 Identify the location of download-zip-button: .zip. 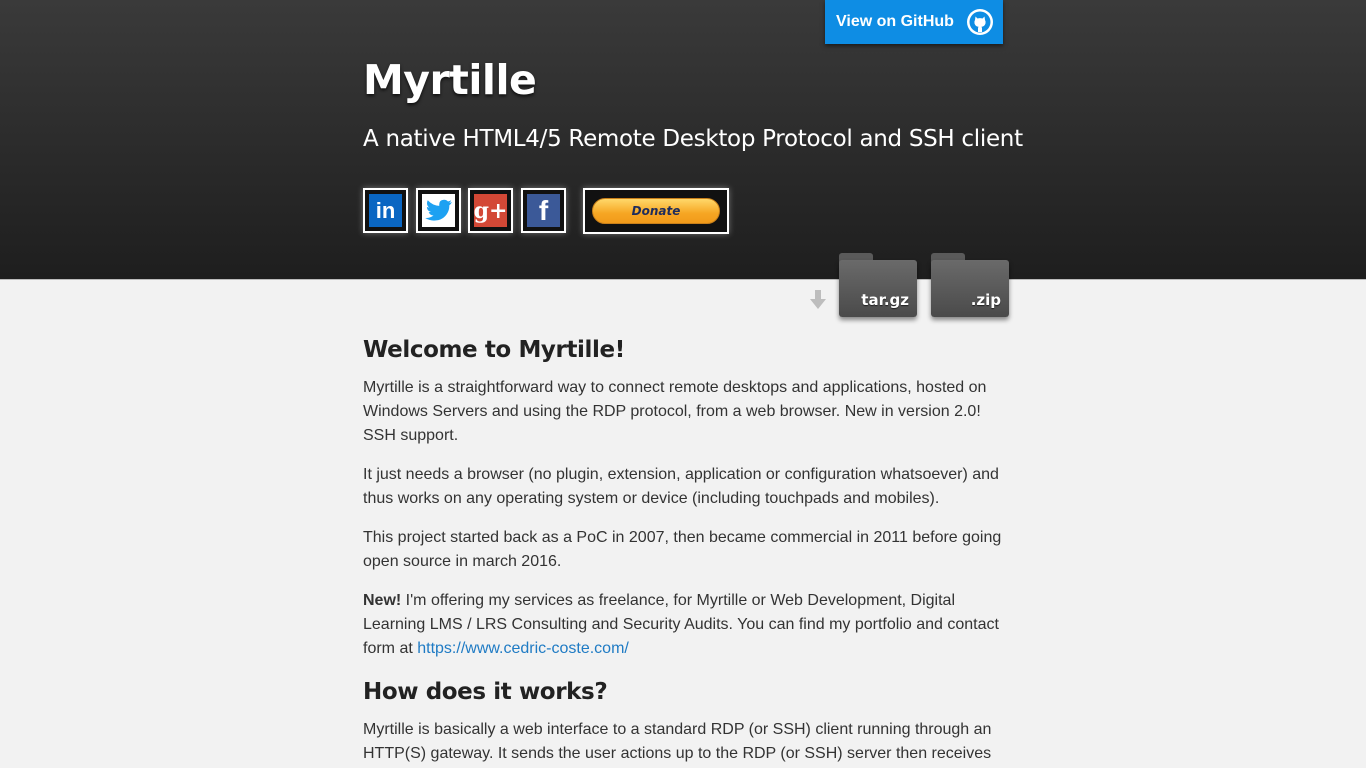
(970, 285).